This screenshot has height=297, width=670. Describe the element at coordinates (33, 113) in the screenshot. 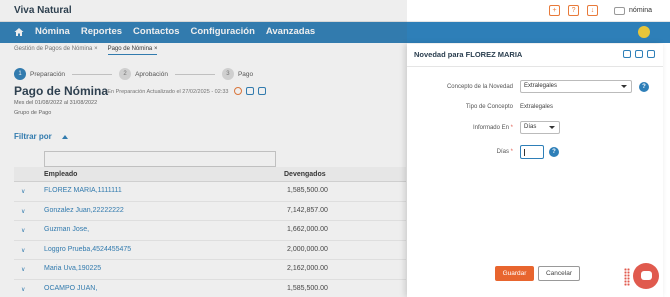

I see `group-text: Grupo de Pago` at that location.